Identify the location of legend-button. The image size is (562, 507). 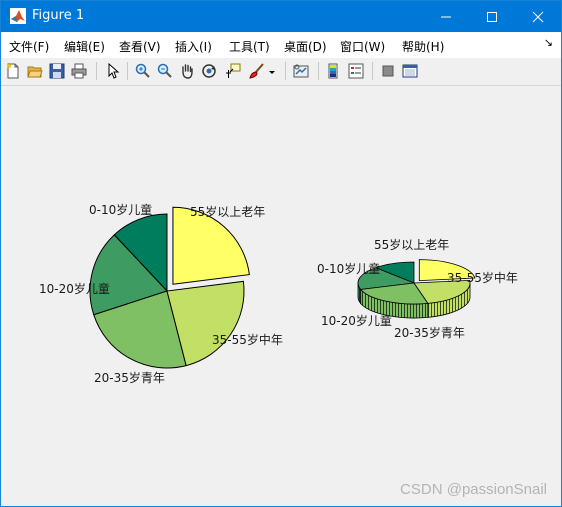
(356, 71).